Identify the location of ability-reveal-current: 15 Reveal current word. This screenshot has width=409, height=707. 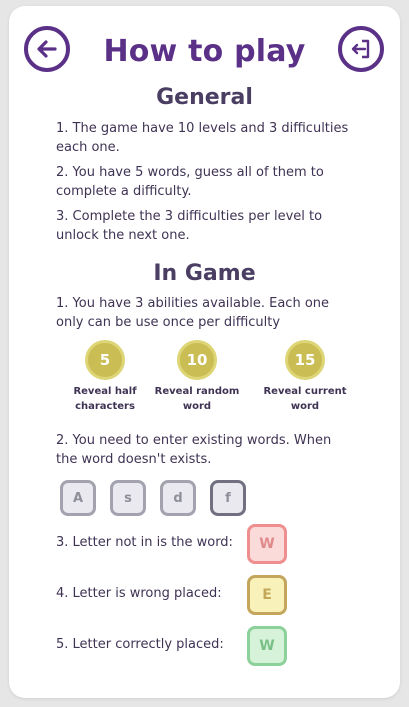
(305, 377).